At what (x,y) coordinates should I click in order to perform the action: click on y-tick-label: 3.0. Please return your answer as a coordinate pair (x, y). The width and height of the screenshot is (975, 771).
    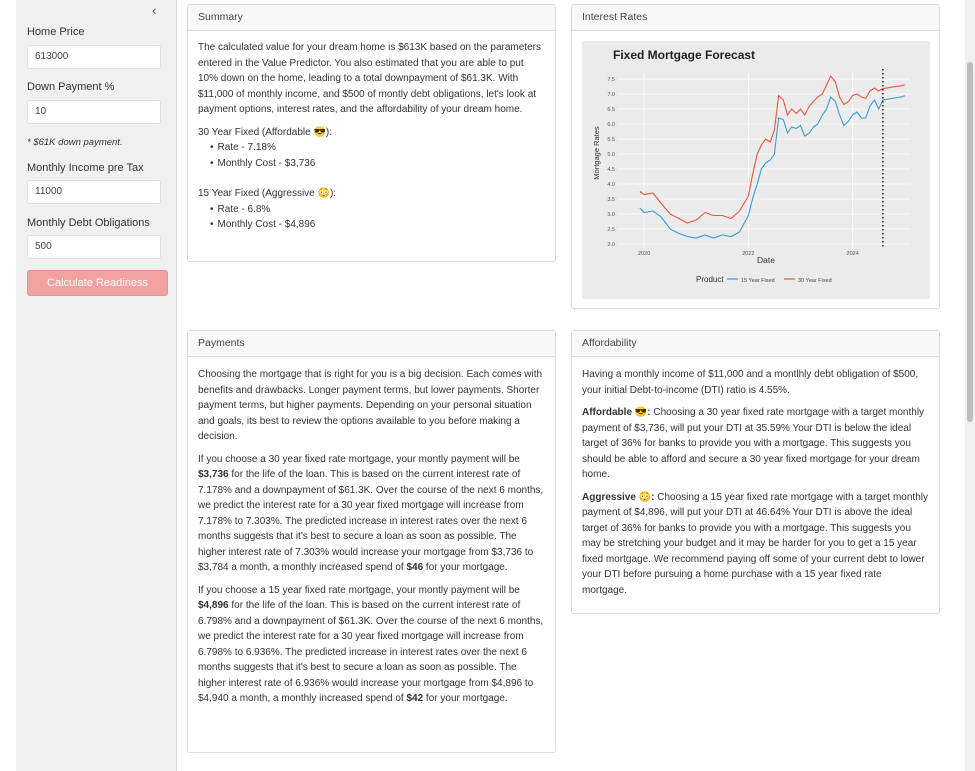
    Looking at the image, I should click on (611, 215).